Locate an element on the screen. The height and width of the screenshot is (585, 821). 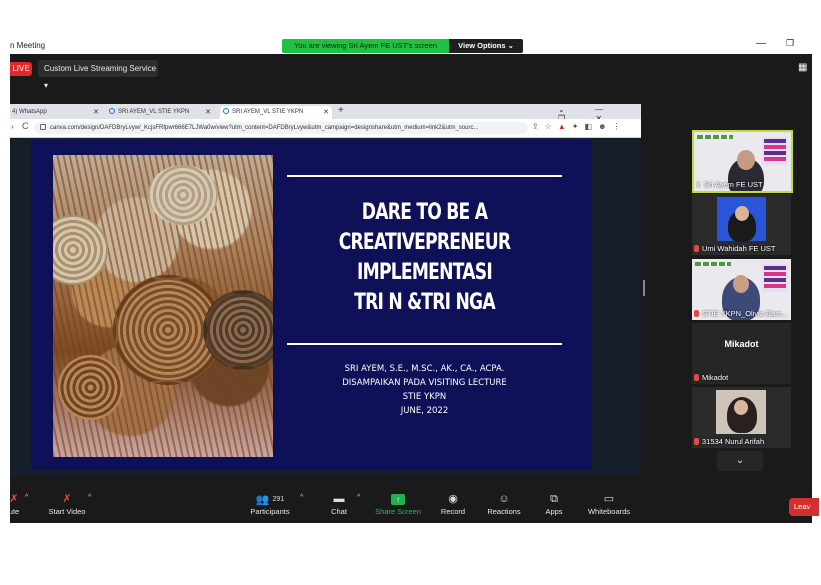
participant-tile-sri-ayem: Sri Ayem FE UST is located at coordinates (742, 161).